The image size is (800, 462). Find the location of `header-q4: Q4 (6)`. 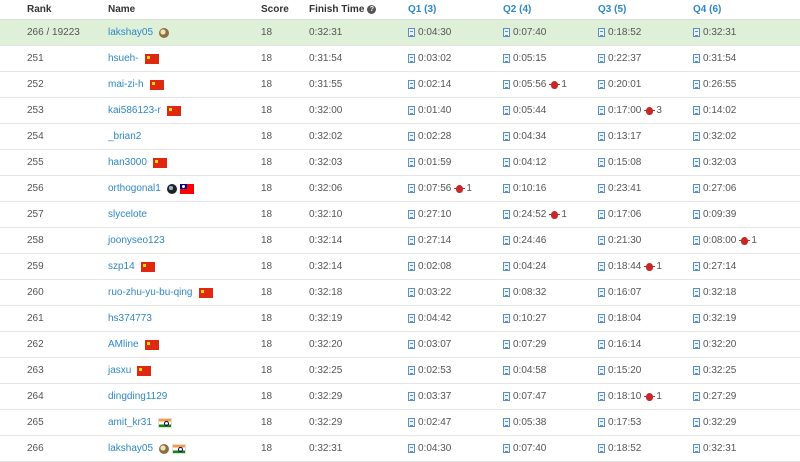

header-q4: Q4 (6) is located at coordinates (707, 9).